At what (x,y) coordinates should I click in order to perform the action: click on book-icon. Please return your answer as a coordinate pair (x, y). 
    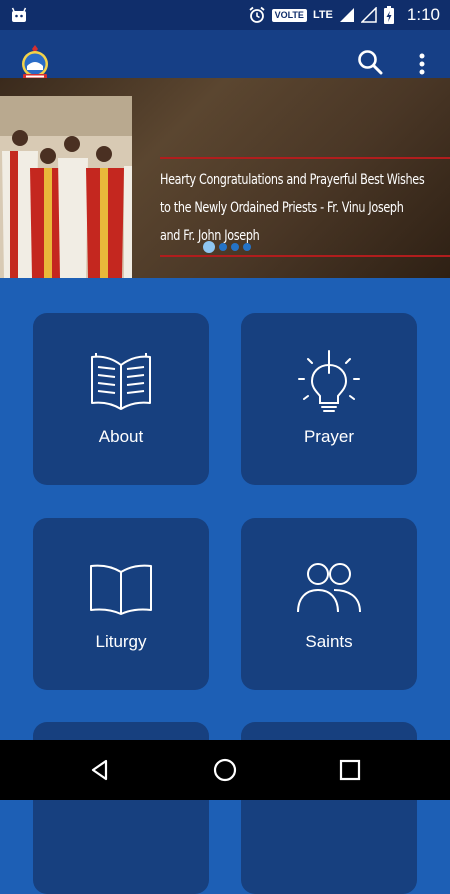
    Looking at the image, I should click on (121, 589).